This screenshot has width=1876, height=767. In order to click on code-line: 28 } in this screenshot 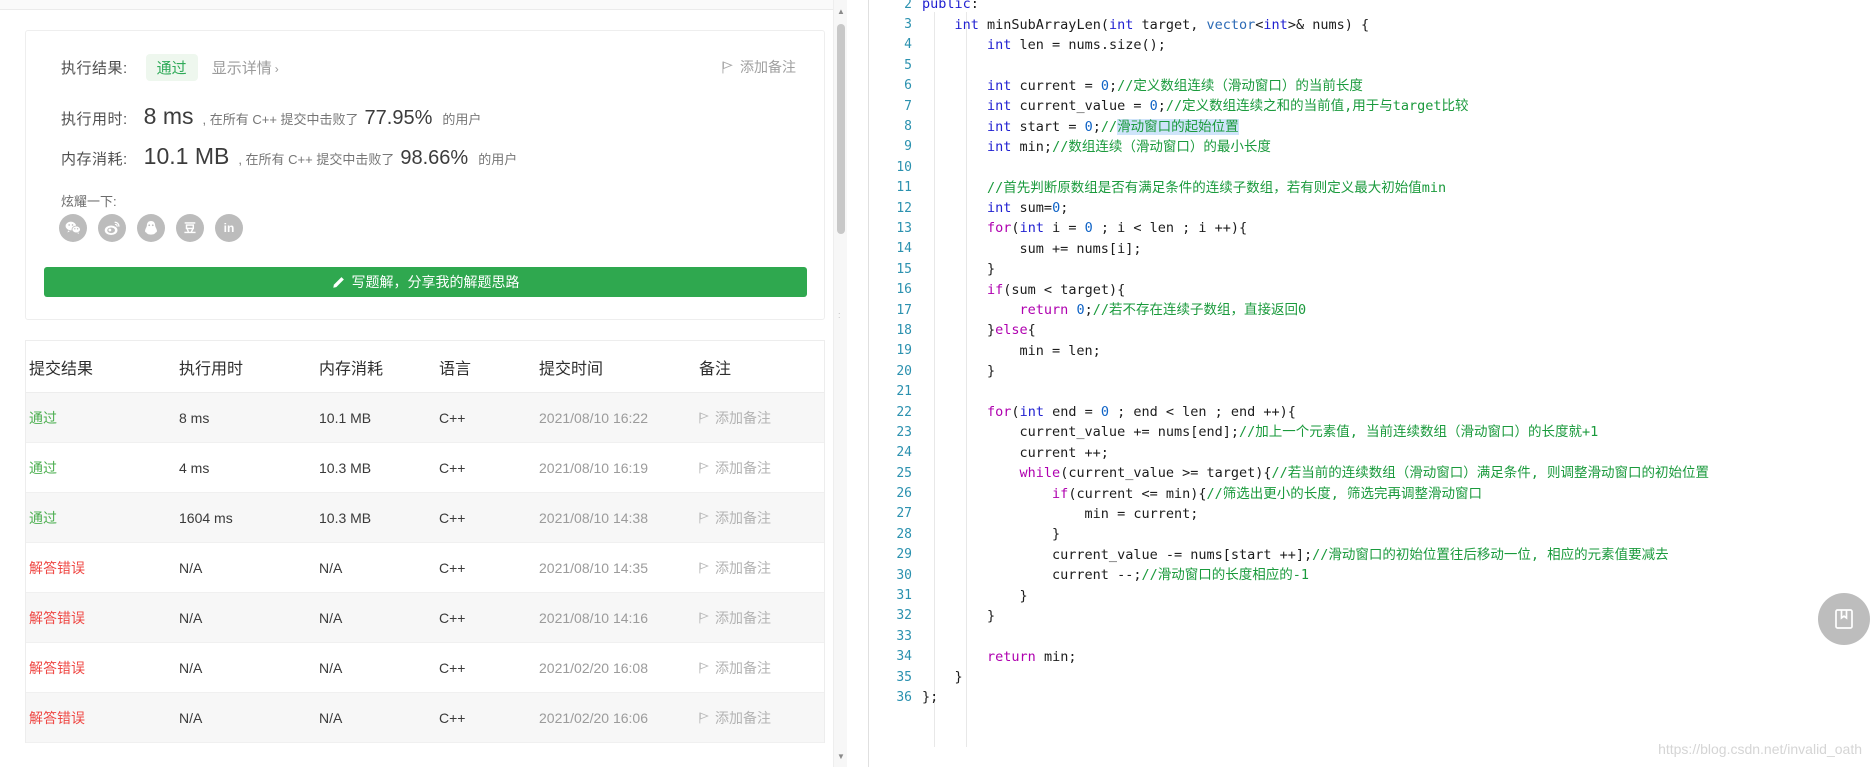, I will do `click(1372, 534)`.